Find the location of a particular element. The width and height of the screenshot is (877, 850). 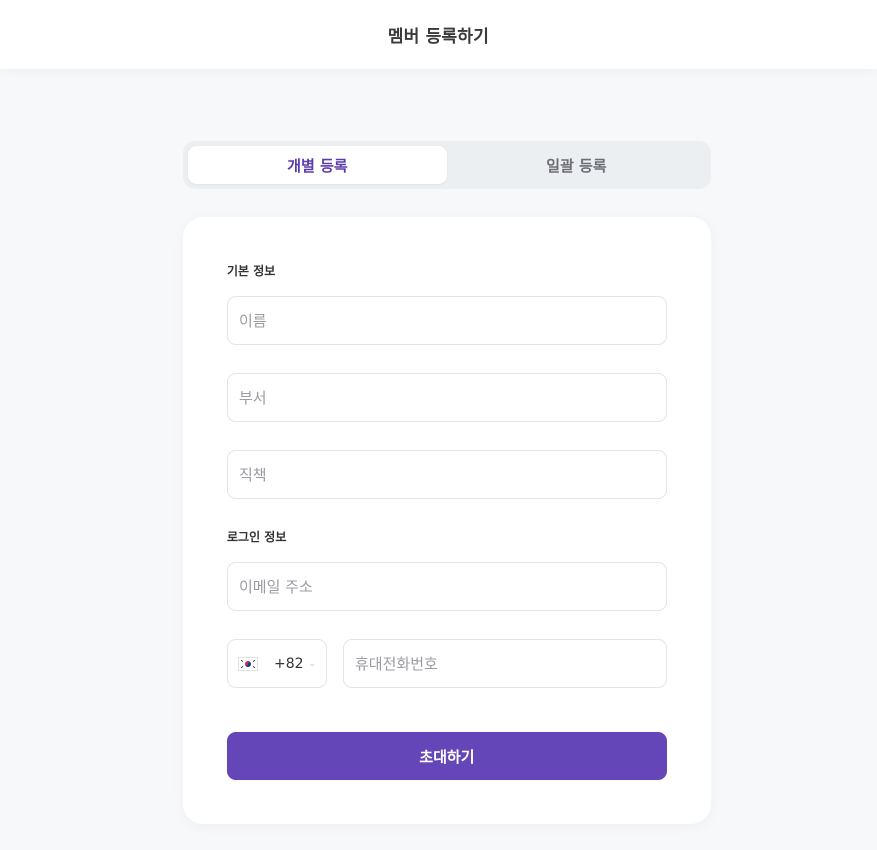

south-korea-flag-icon is located at coordinates (248, 663).